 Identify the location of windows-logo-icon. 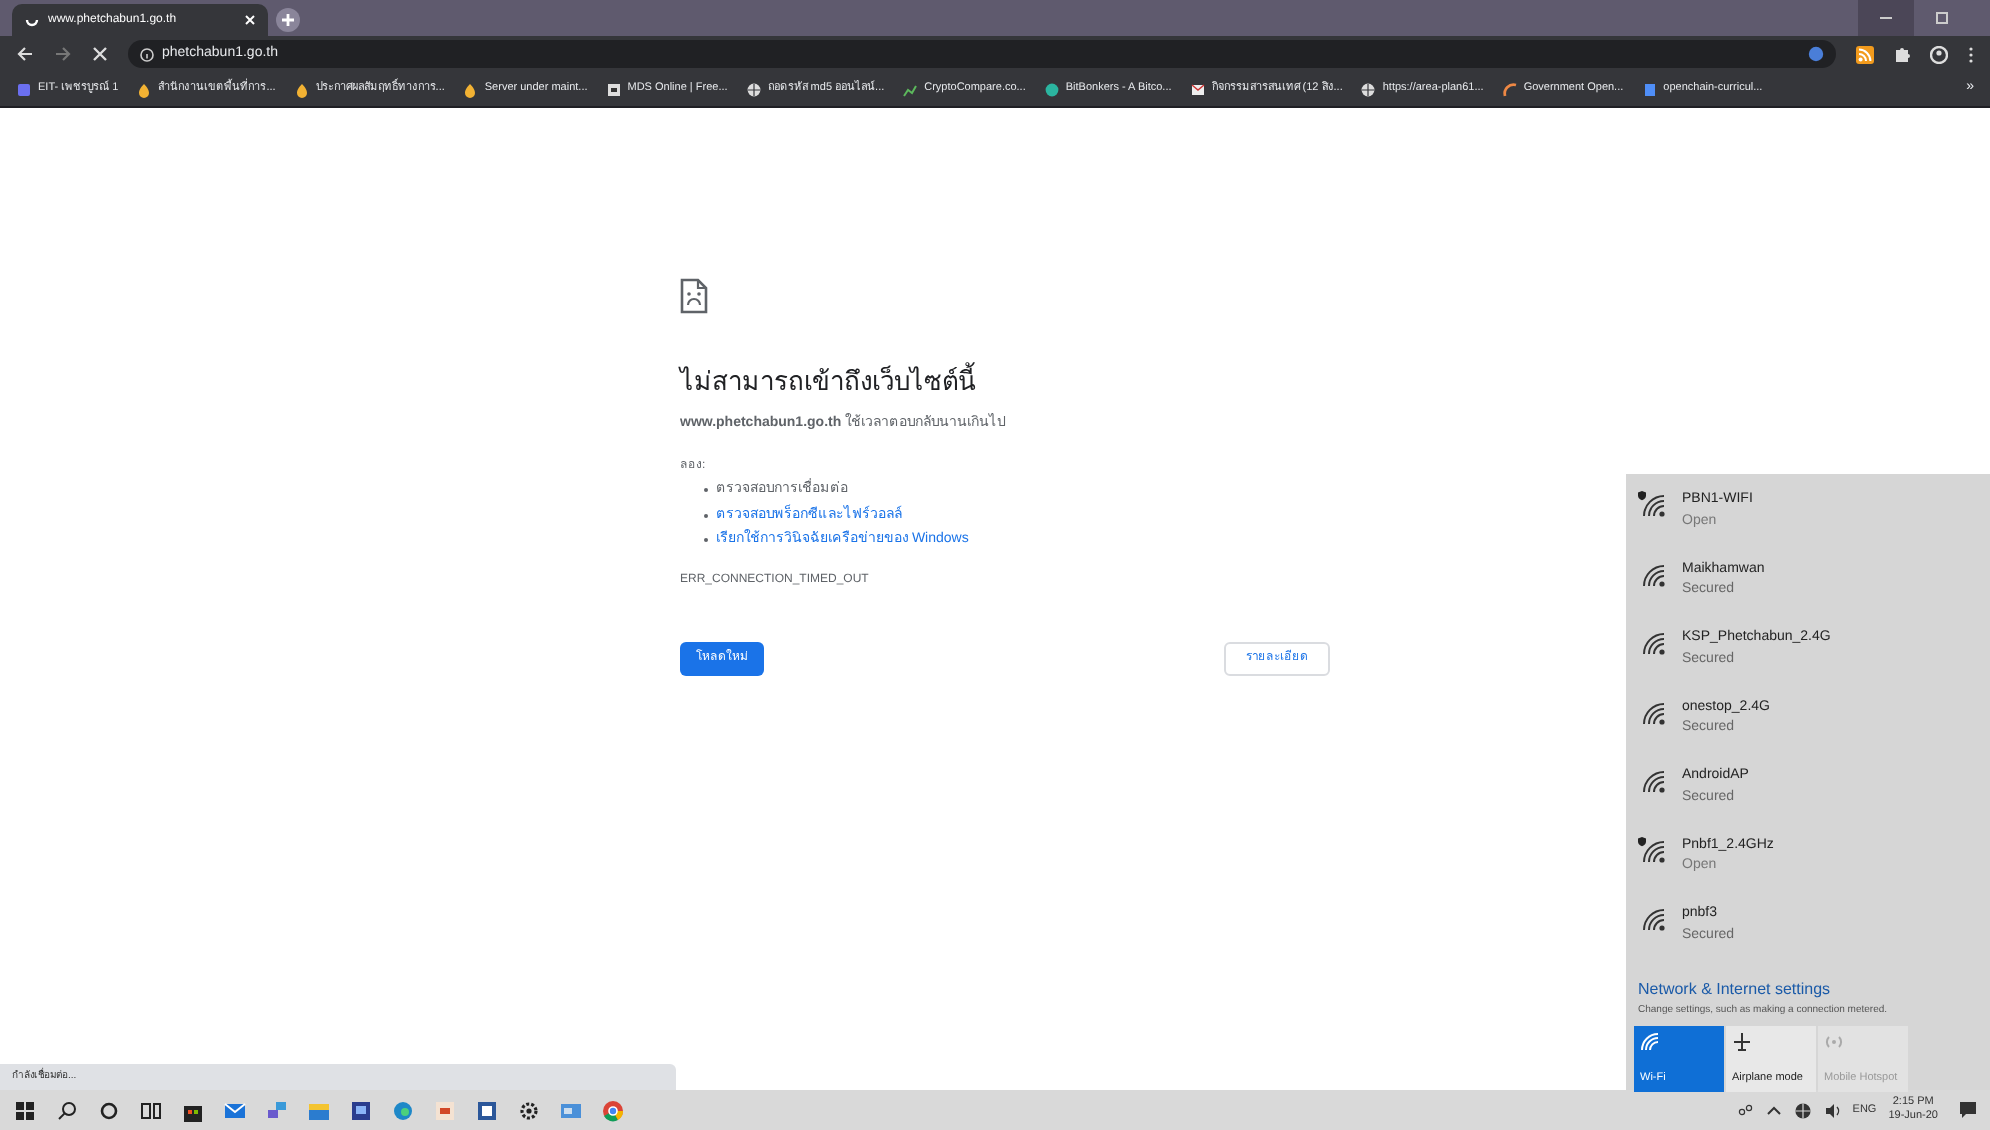
(25, 1110).